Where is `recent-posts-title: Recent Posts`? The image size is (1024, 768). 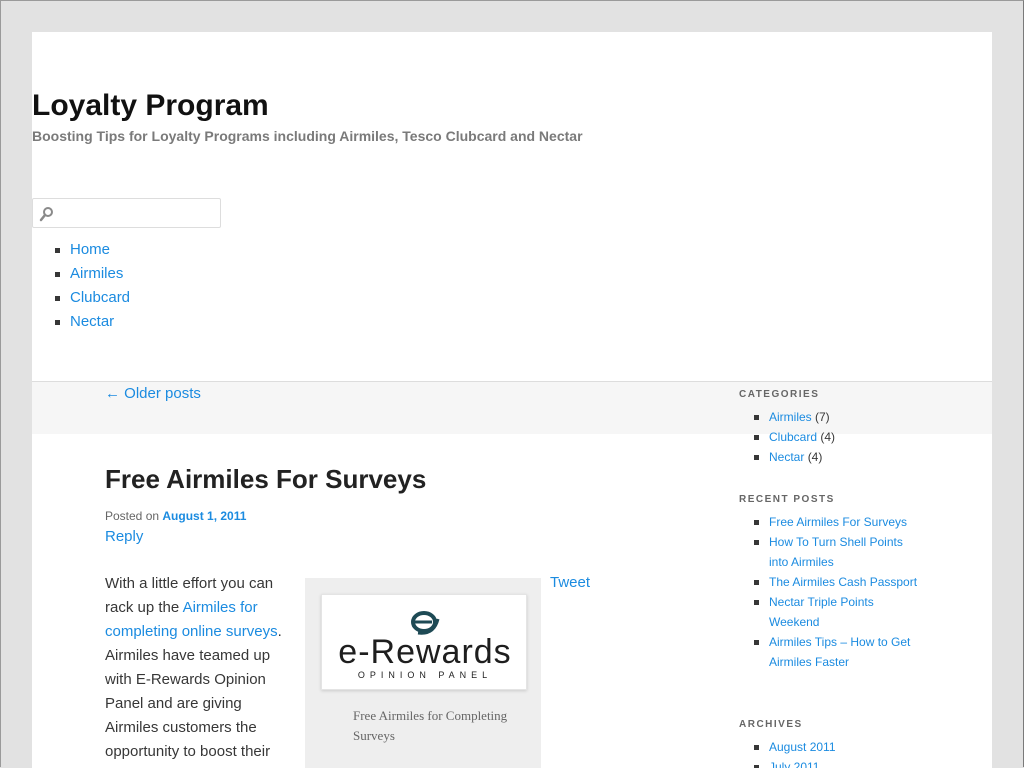
recent-posts-title: Recent Posts is located at coordinates (787, 499).